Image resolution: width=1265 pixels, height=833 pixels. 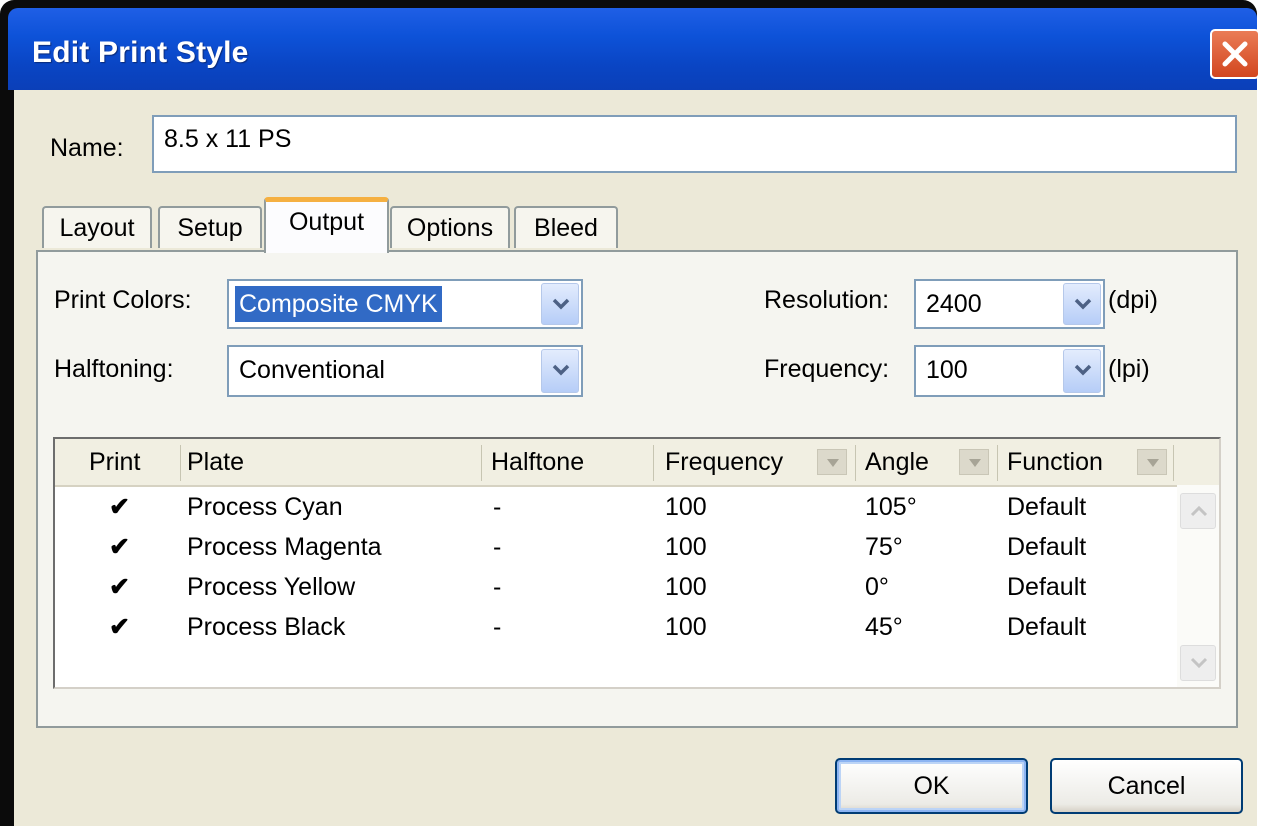 What do you see at coordinates (1198, 586) in the screenshot?
I see `vertical-scrollbar` at bounding box center [1198, 586].